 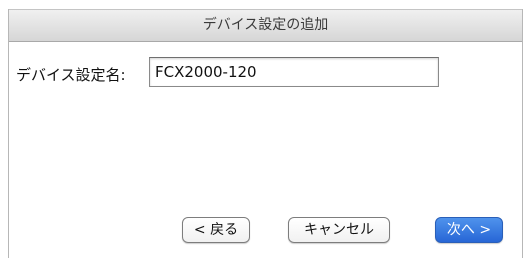 What do you see at coordinates (294, 72) in the screenshot?
I see `device-settings-name-input` at bounding box center [294, 72].